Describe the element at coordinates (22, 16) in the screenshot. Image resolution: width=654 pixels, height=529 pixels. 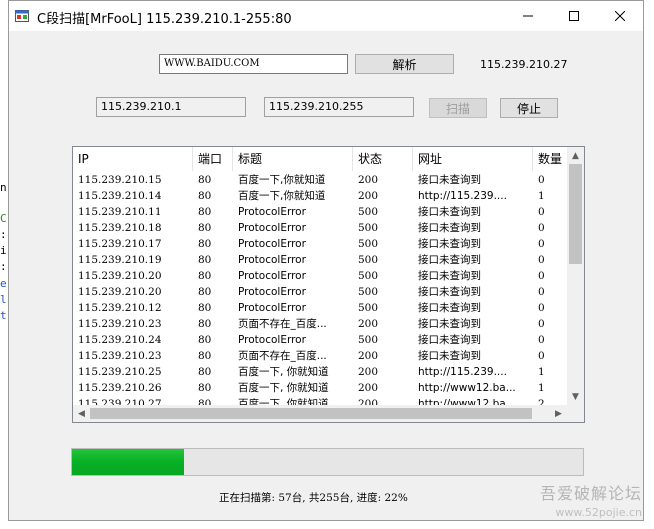
I see `app-icon` at that location.